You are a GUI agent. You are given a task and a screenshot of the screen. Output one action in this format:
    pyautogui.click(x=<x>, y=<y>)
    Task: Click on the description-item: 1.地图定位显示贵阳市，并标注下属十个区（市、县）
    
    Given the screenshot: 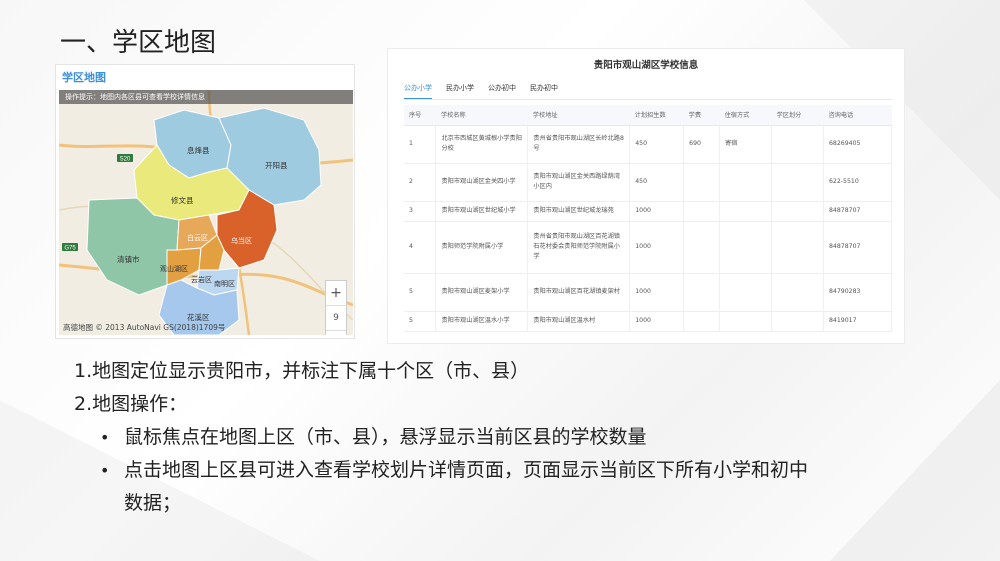 What is the action you would take?
    pyautogui.click(x=302, y=371)
    